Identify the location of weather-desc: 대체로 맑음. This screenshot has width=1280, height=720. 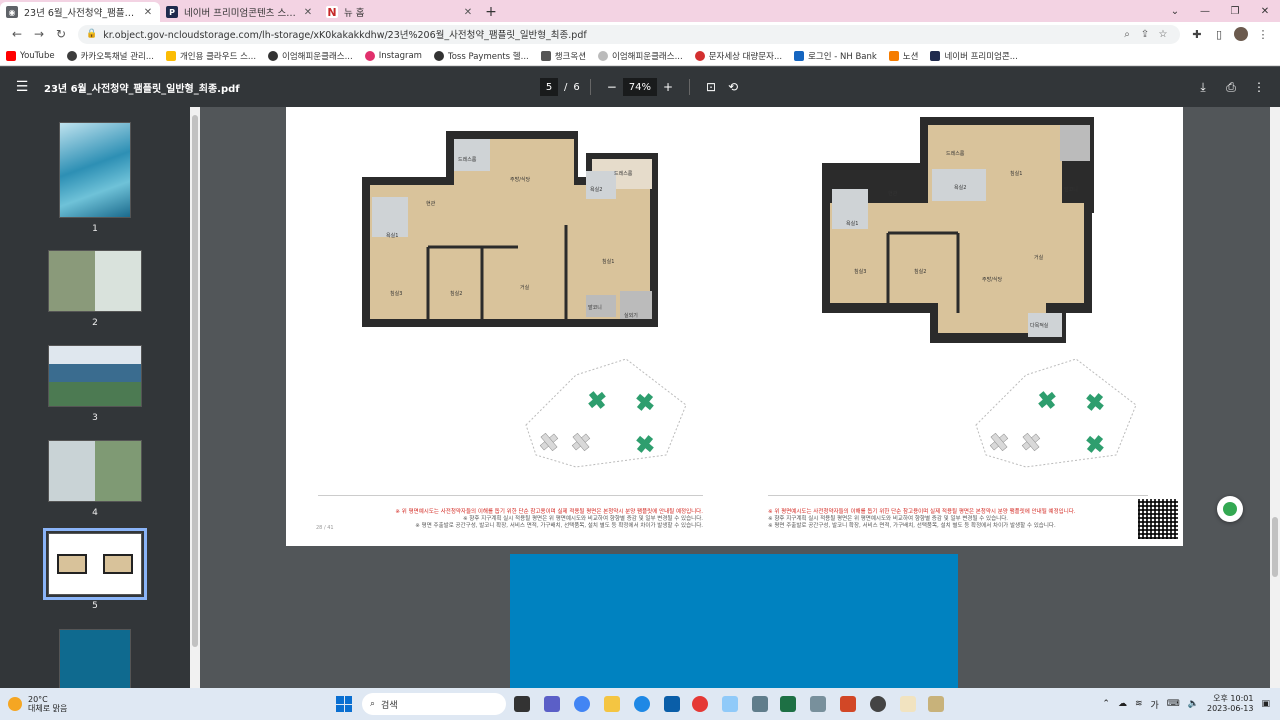
(48, 708).